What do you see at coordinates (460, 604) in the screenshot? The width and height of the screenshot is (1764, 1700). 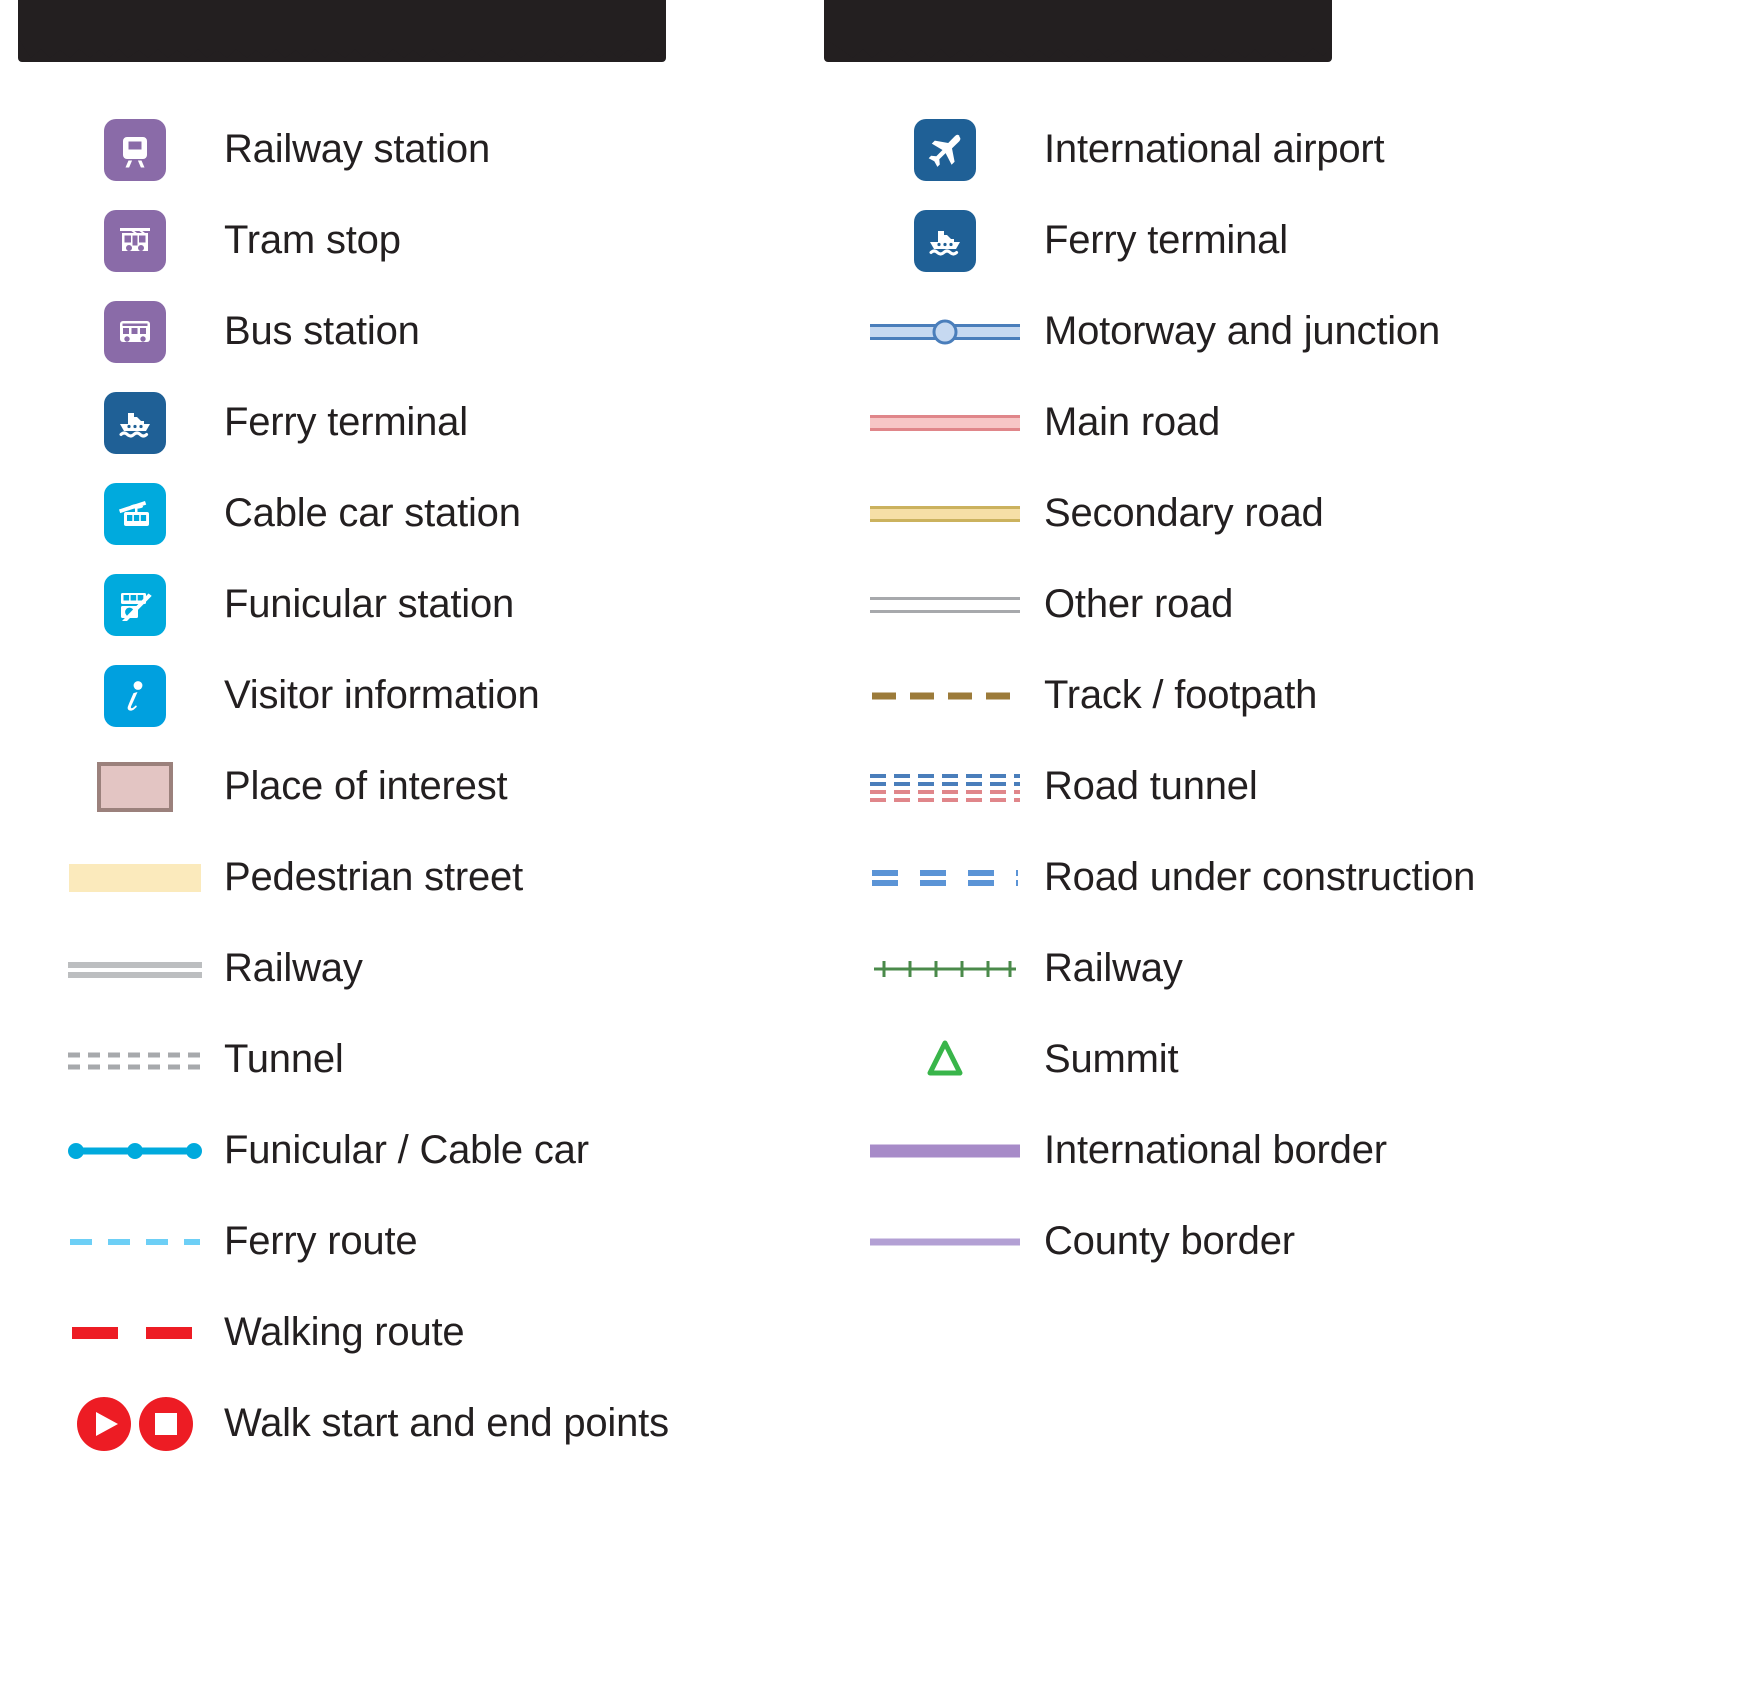 I see `legend-row-funicular-station: Funicular station` at bounding box center [460, 604].